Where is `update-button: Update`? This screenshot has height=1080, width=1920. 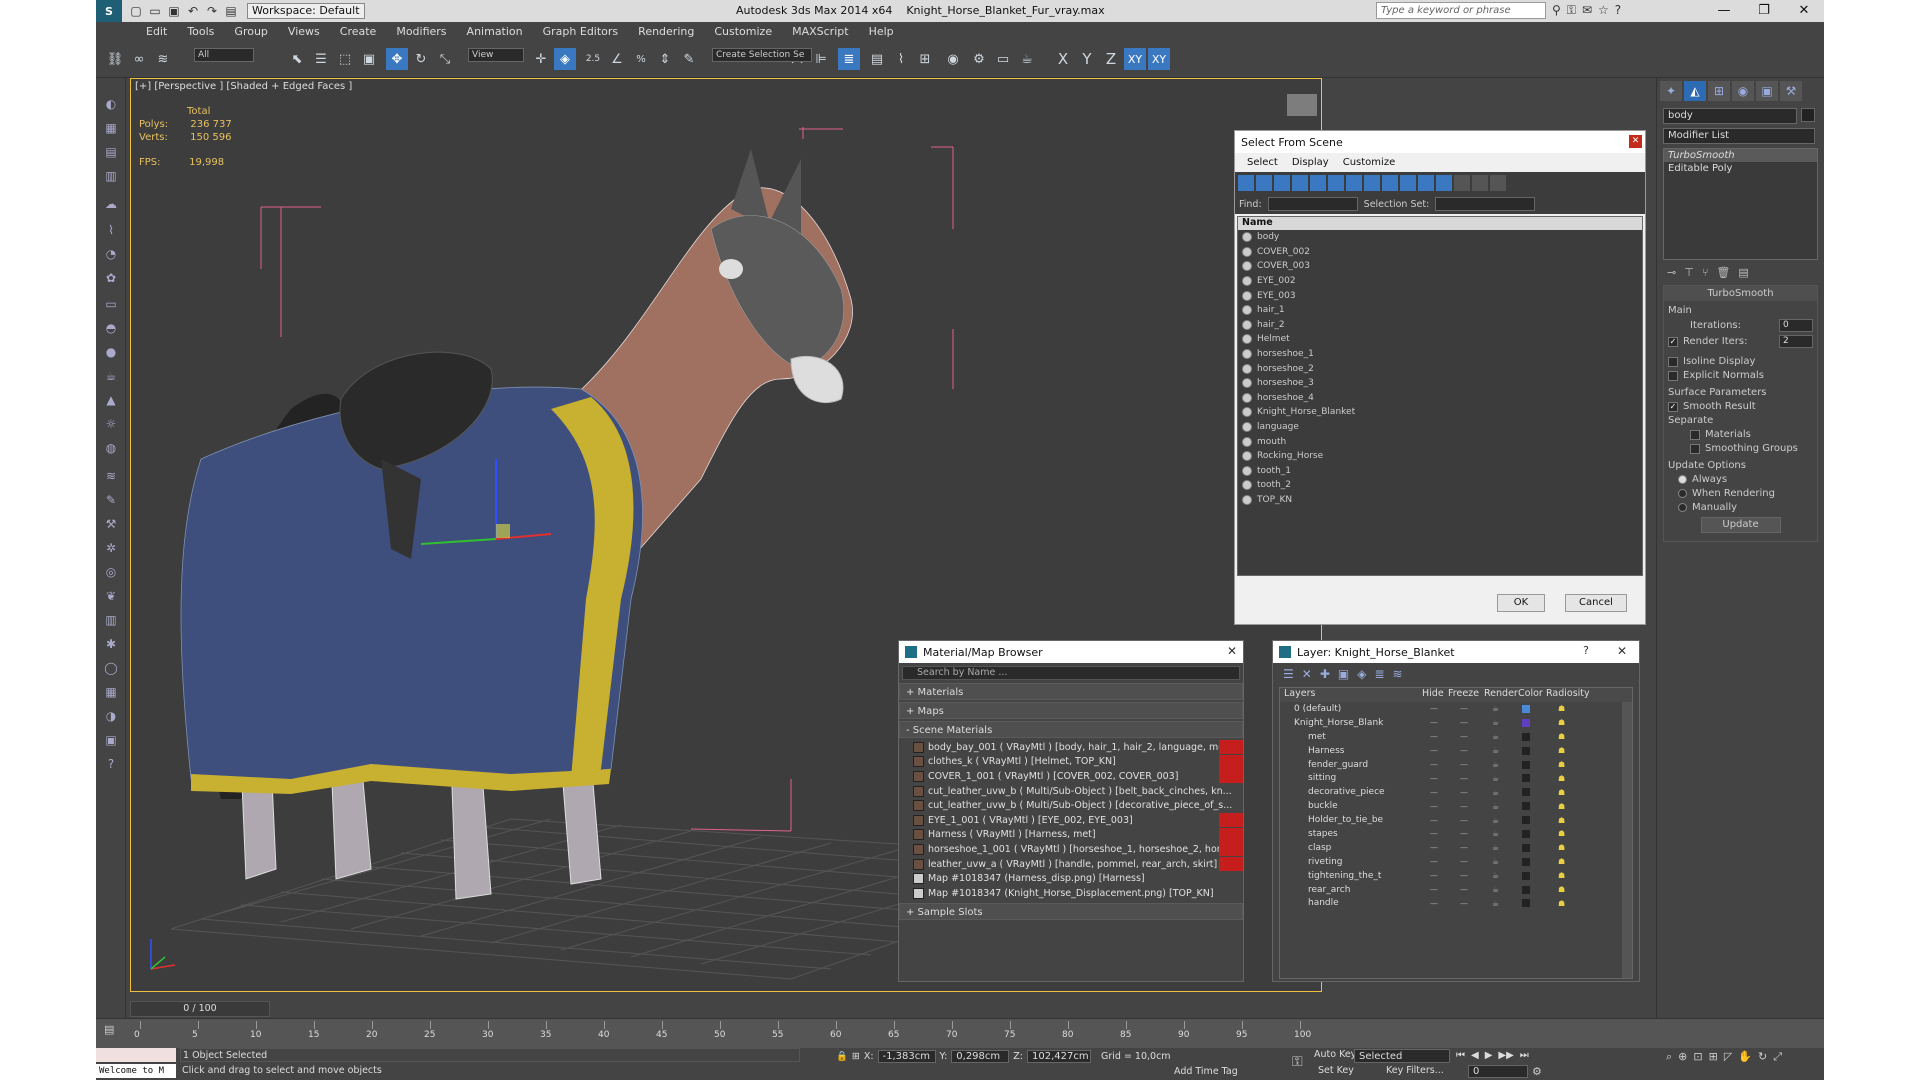
update-button: Update is located at coordinates (1740, 525).